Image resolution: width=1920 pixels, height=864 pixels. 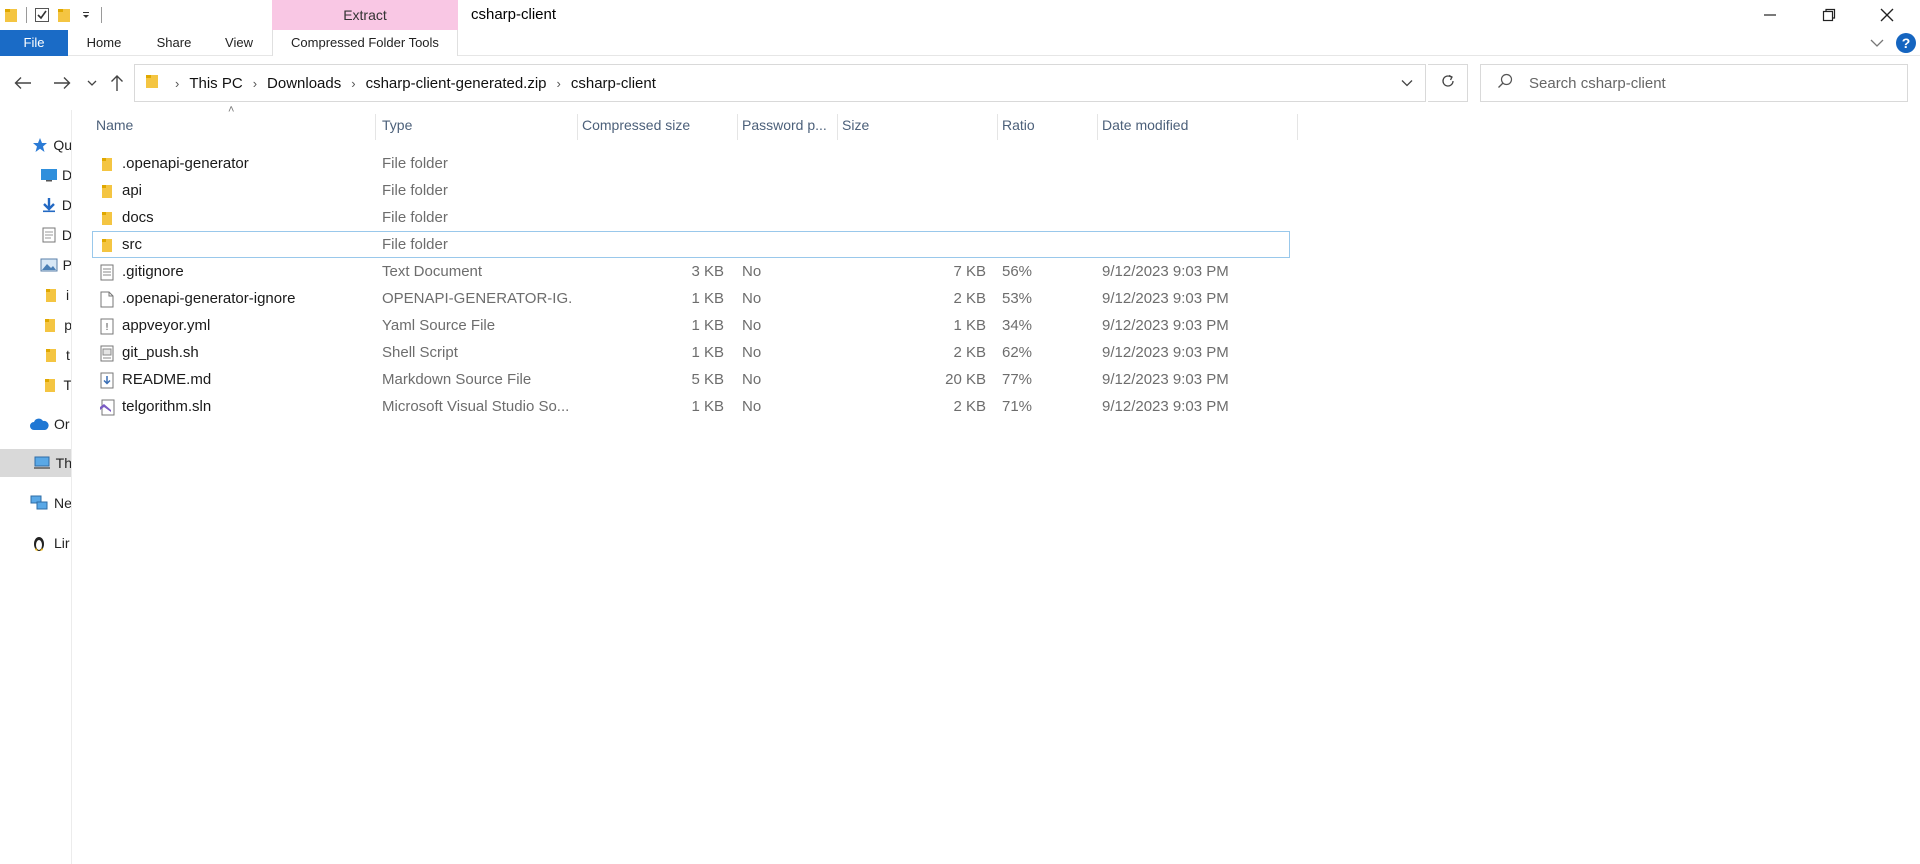 What do you see at coordinates (117, 83) in the screenshot?
I see `up-arrow-icon` at bounding box center [117, 83].